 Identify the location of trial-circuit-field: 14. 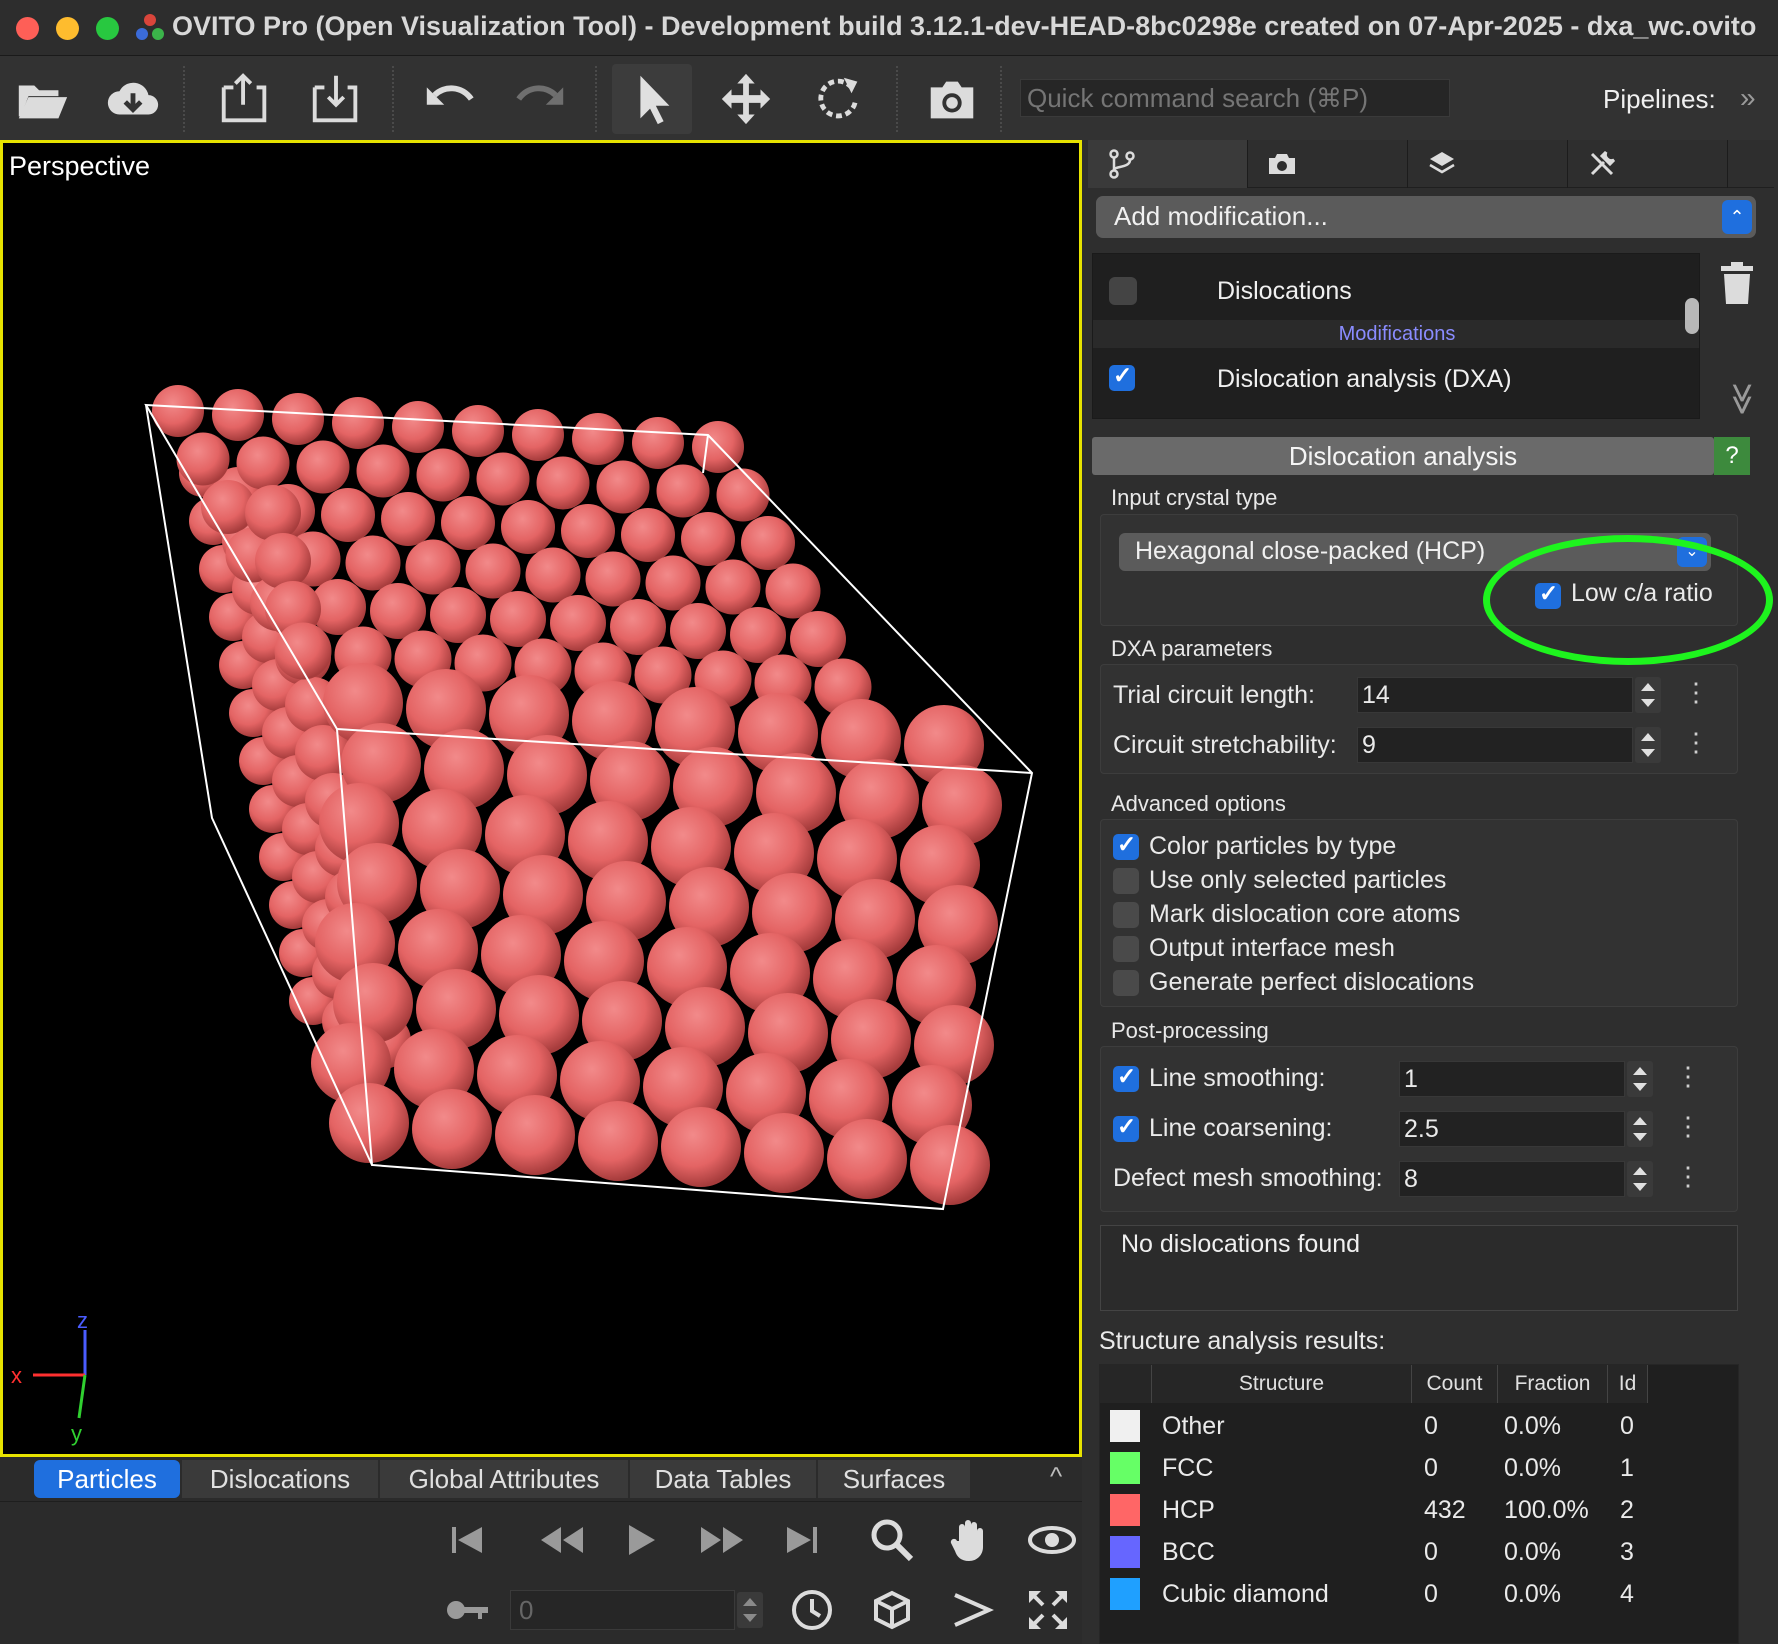
(1495, 695).